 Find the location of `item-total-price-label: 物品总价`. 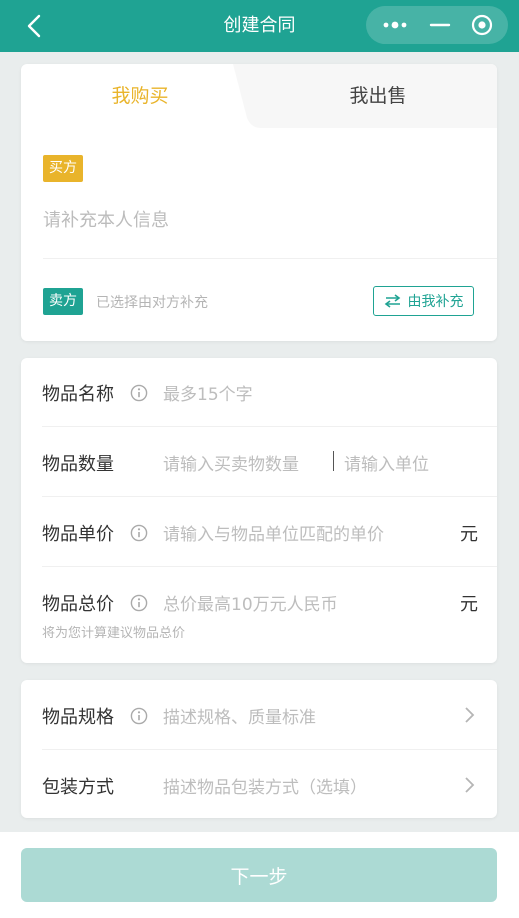

item-total-price-label: 物品总价 is located at coordinates (78, 604).